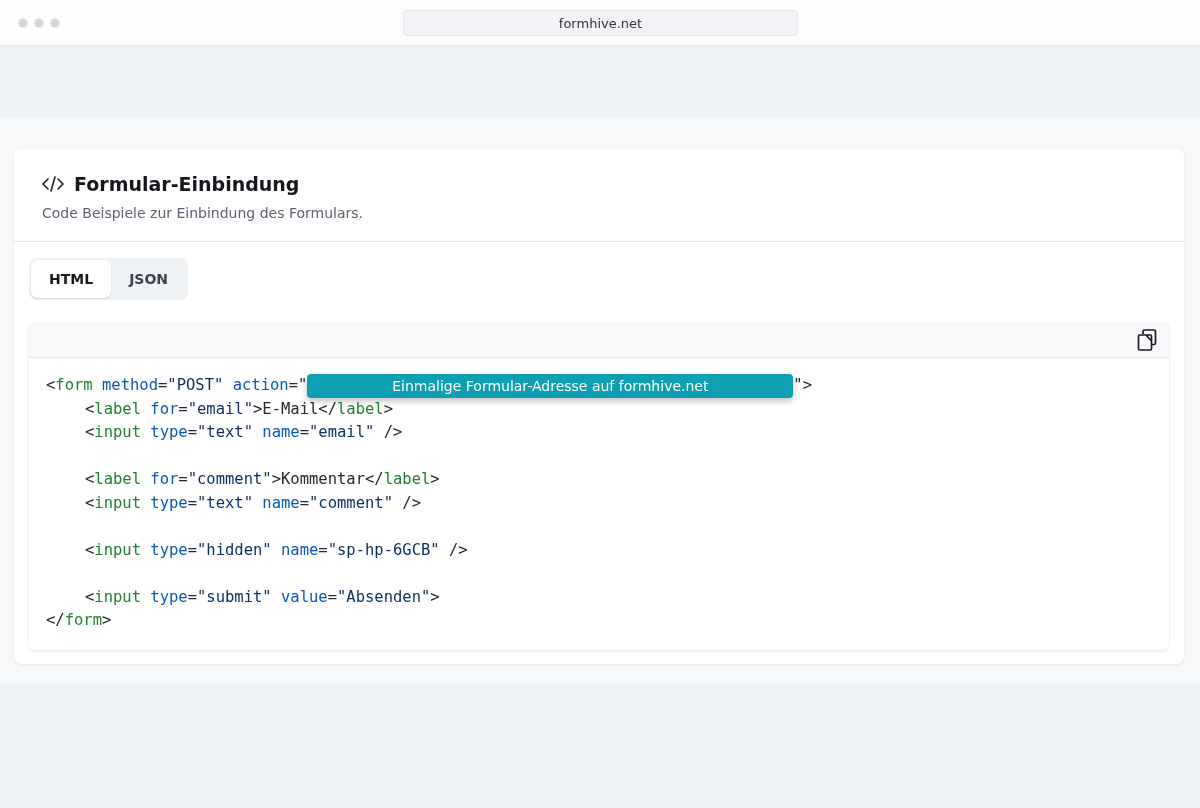 The width and height of the screenshot is (1200, 808). I want to click on code-string: "Absenden", so click(384, 596).